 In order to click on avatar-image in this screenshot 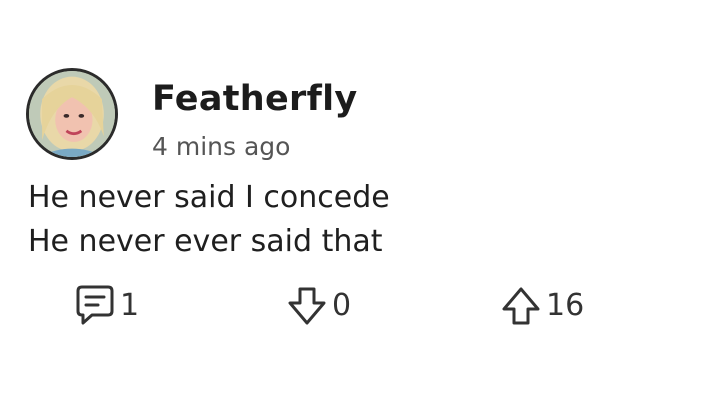, I will do `click(72, 114)`.